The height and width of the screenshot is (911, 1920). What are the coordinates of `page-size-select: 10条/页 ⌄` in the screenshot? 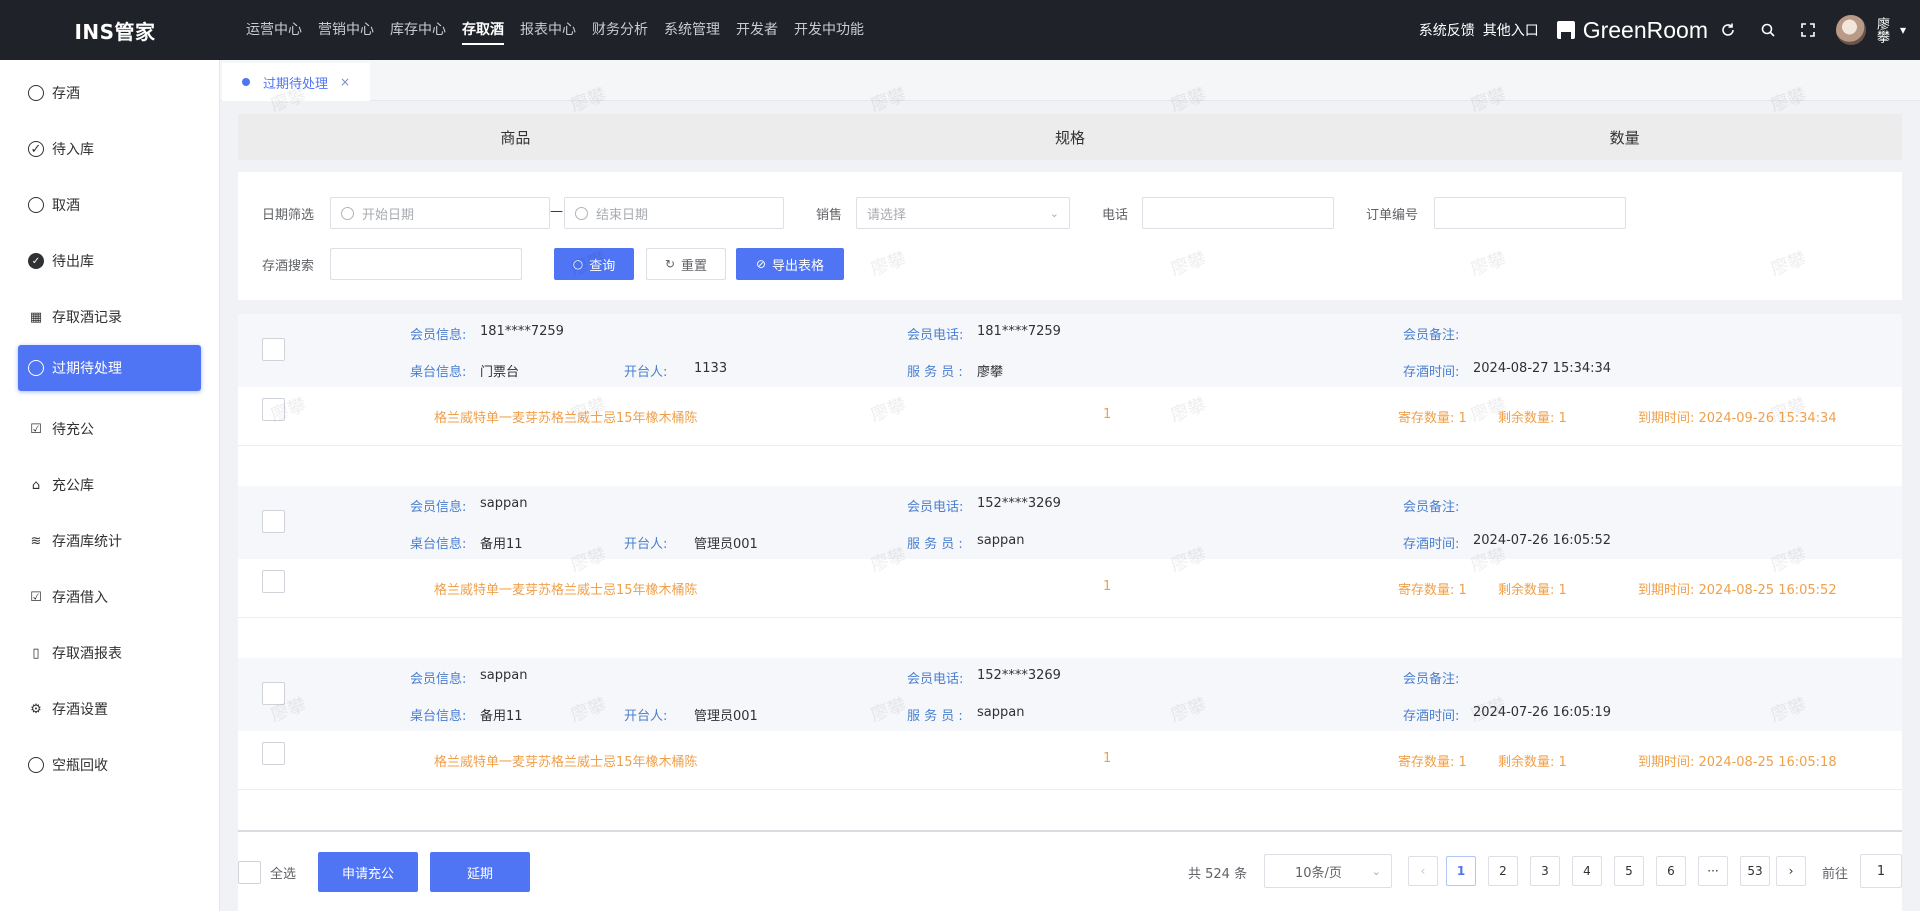 It's located at (1328, 871).